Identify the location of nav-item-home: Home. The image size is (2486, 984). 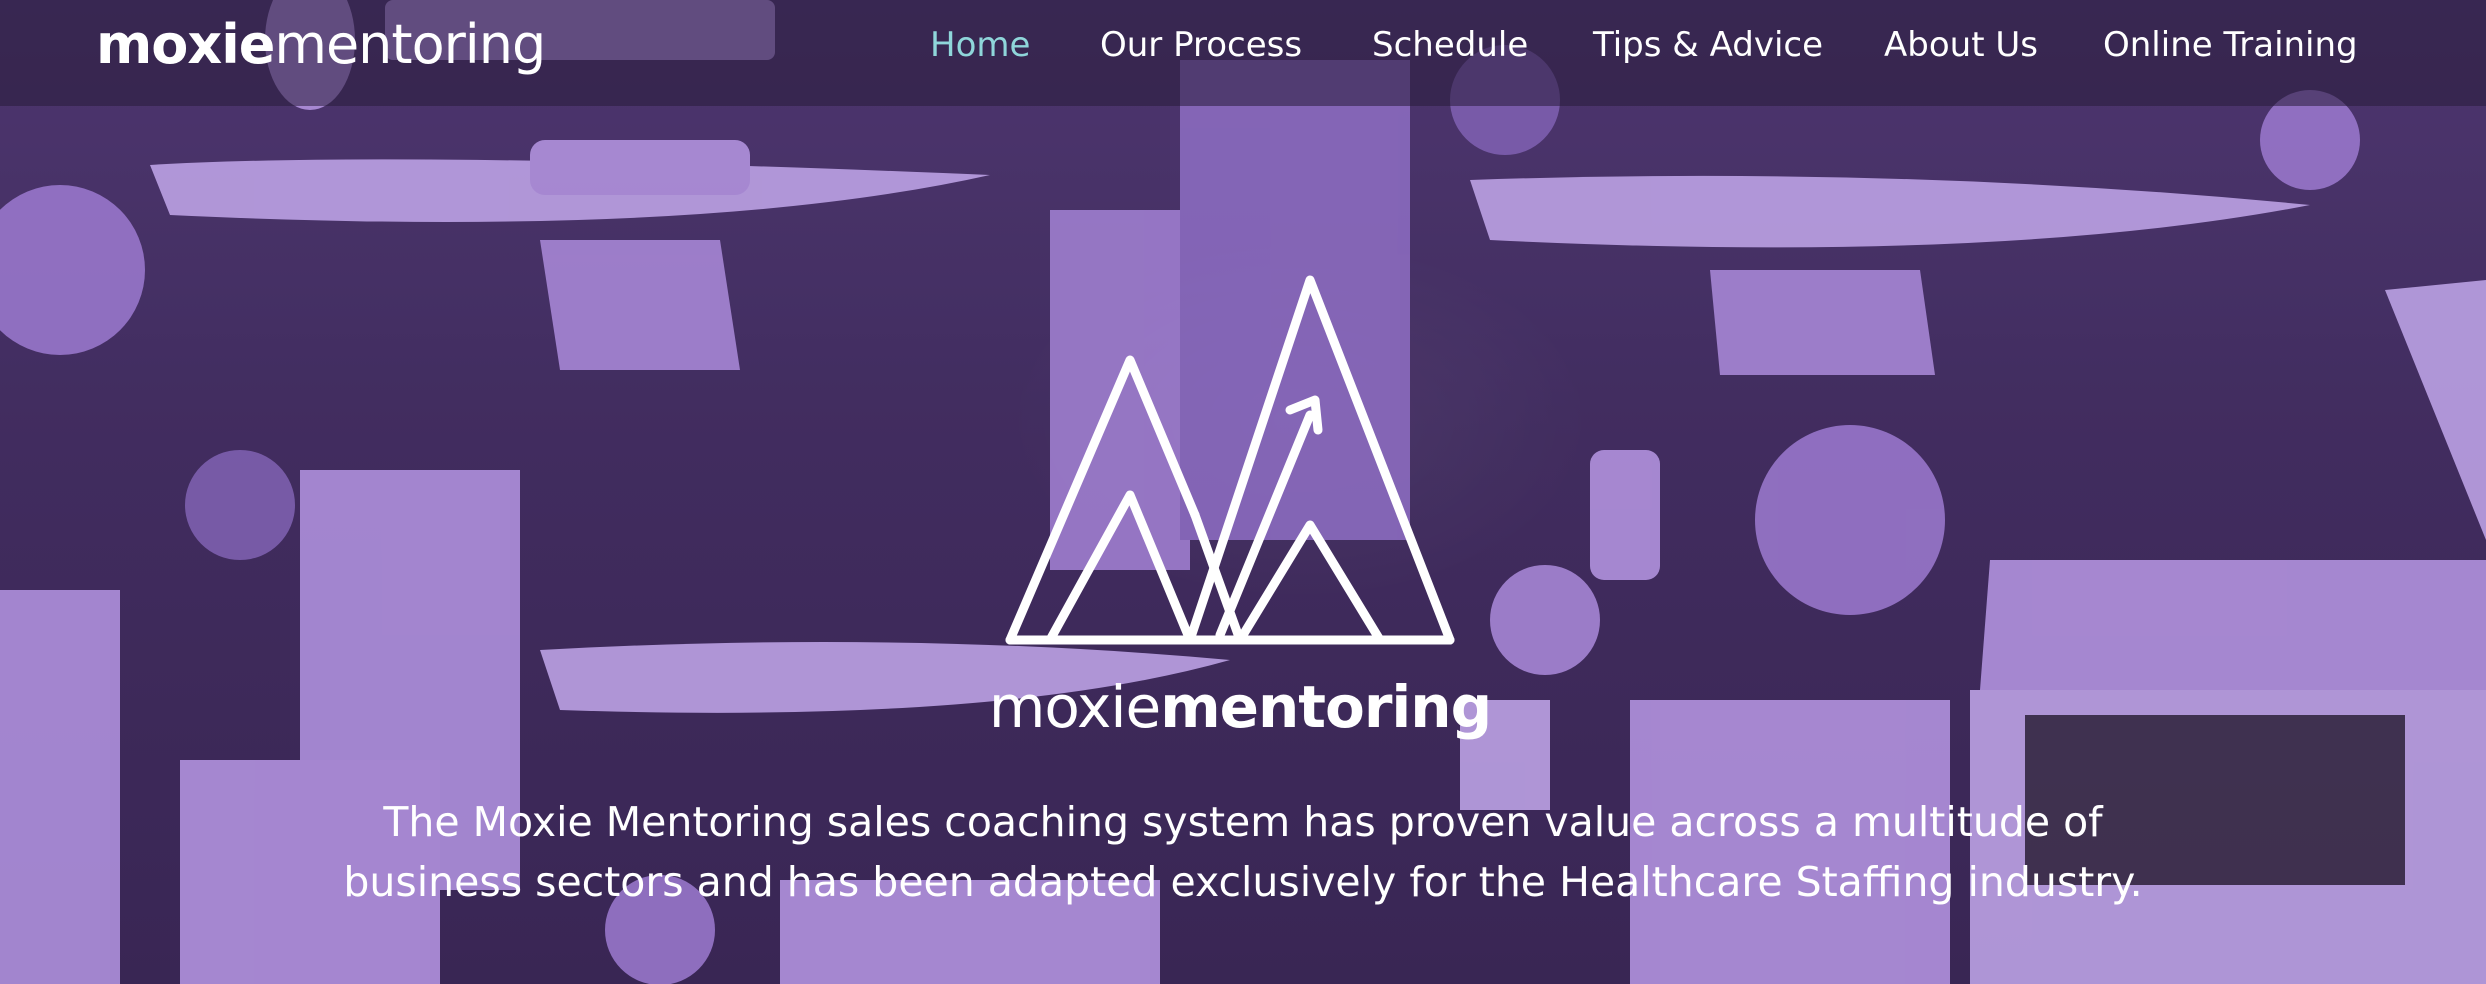
(980, 45).